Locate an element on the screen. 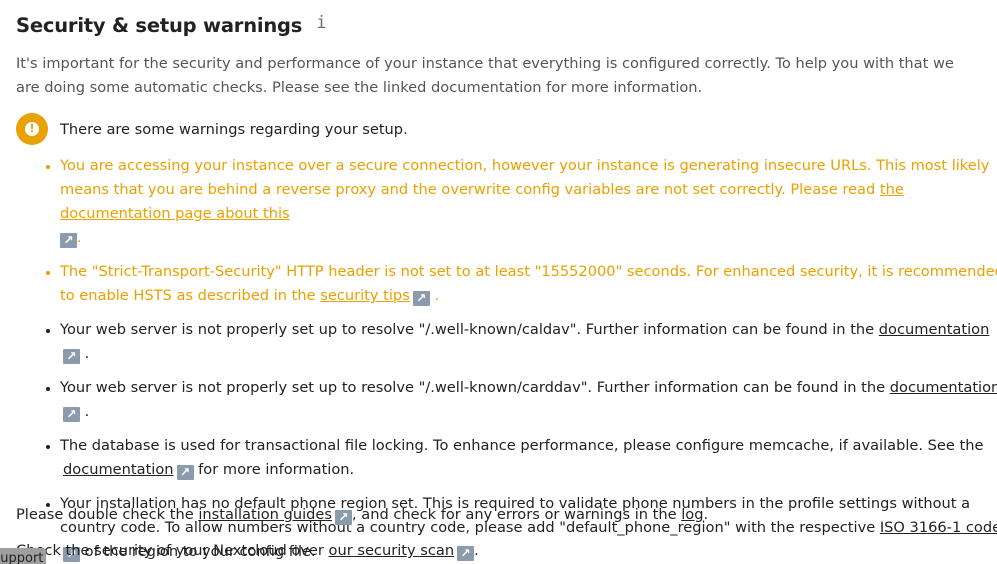 The height and width of the screenshot is (564, 997). security-scan-link-label: our security scan is located at coordinates (392, 550).